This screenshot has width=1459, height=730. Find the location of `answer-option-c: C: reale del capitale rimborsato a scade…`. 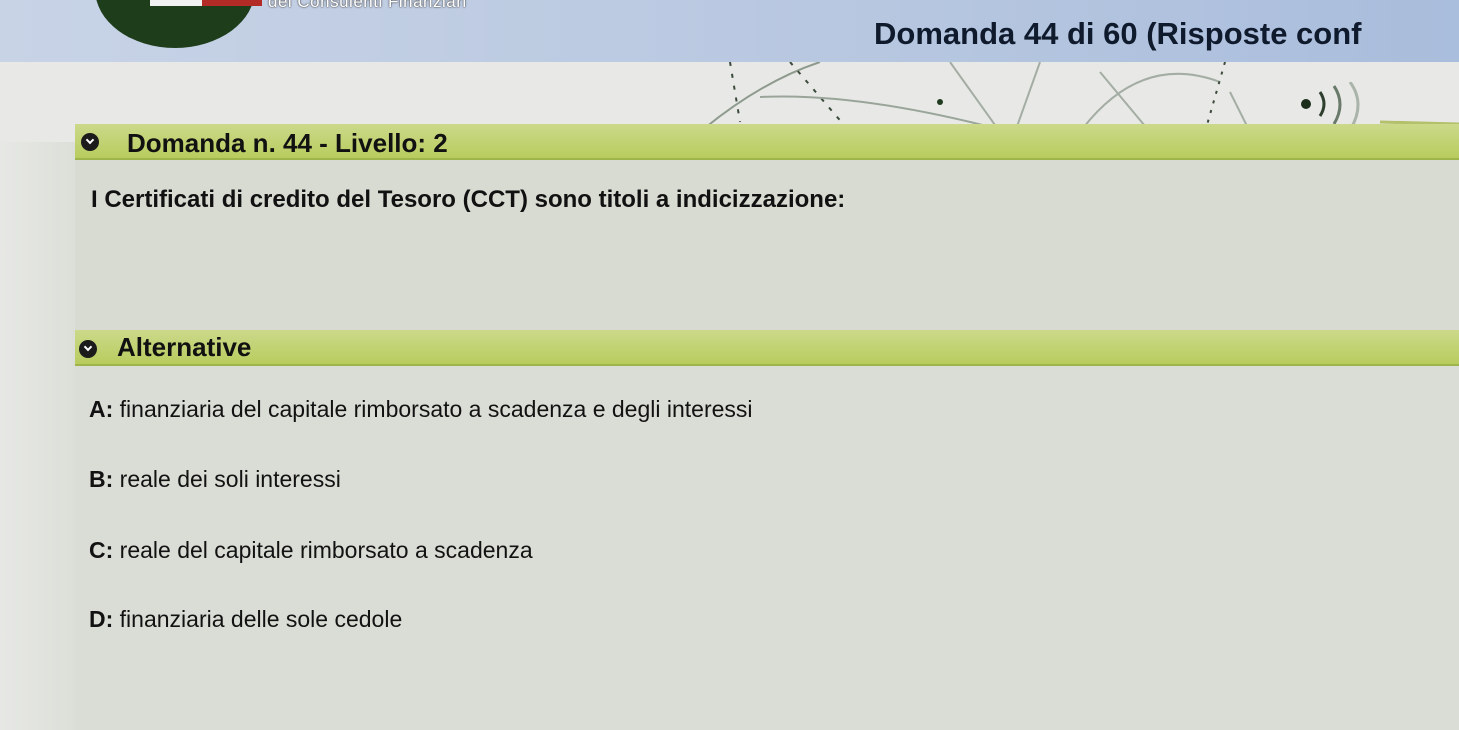

answer-option-c: C: reale del capitale rimborsato a scade… is located at coordinates (311, 550).